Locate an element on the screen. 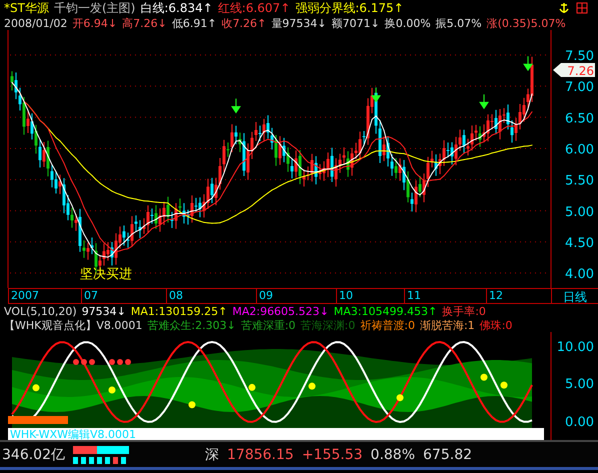 This screenshot has height=473, width=598. indicator-caption: WHK-WXW编辑V8.0001 is located at coordinates (73, 434).